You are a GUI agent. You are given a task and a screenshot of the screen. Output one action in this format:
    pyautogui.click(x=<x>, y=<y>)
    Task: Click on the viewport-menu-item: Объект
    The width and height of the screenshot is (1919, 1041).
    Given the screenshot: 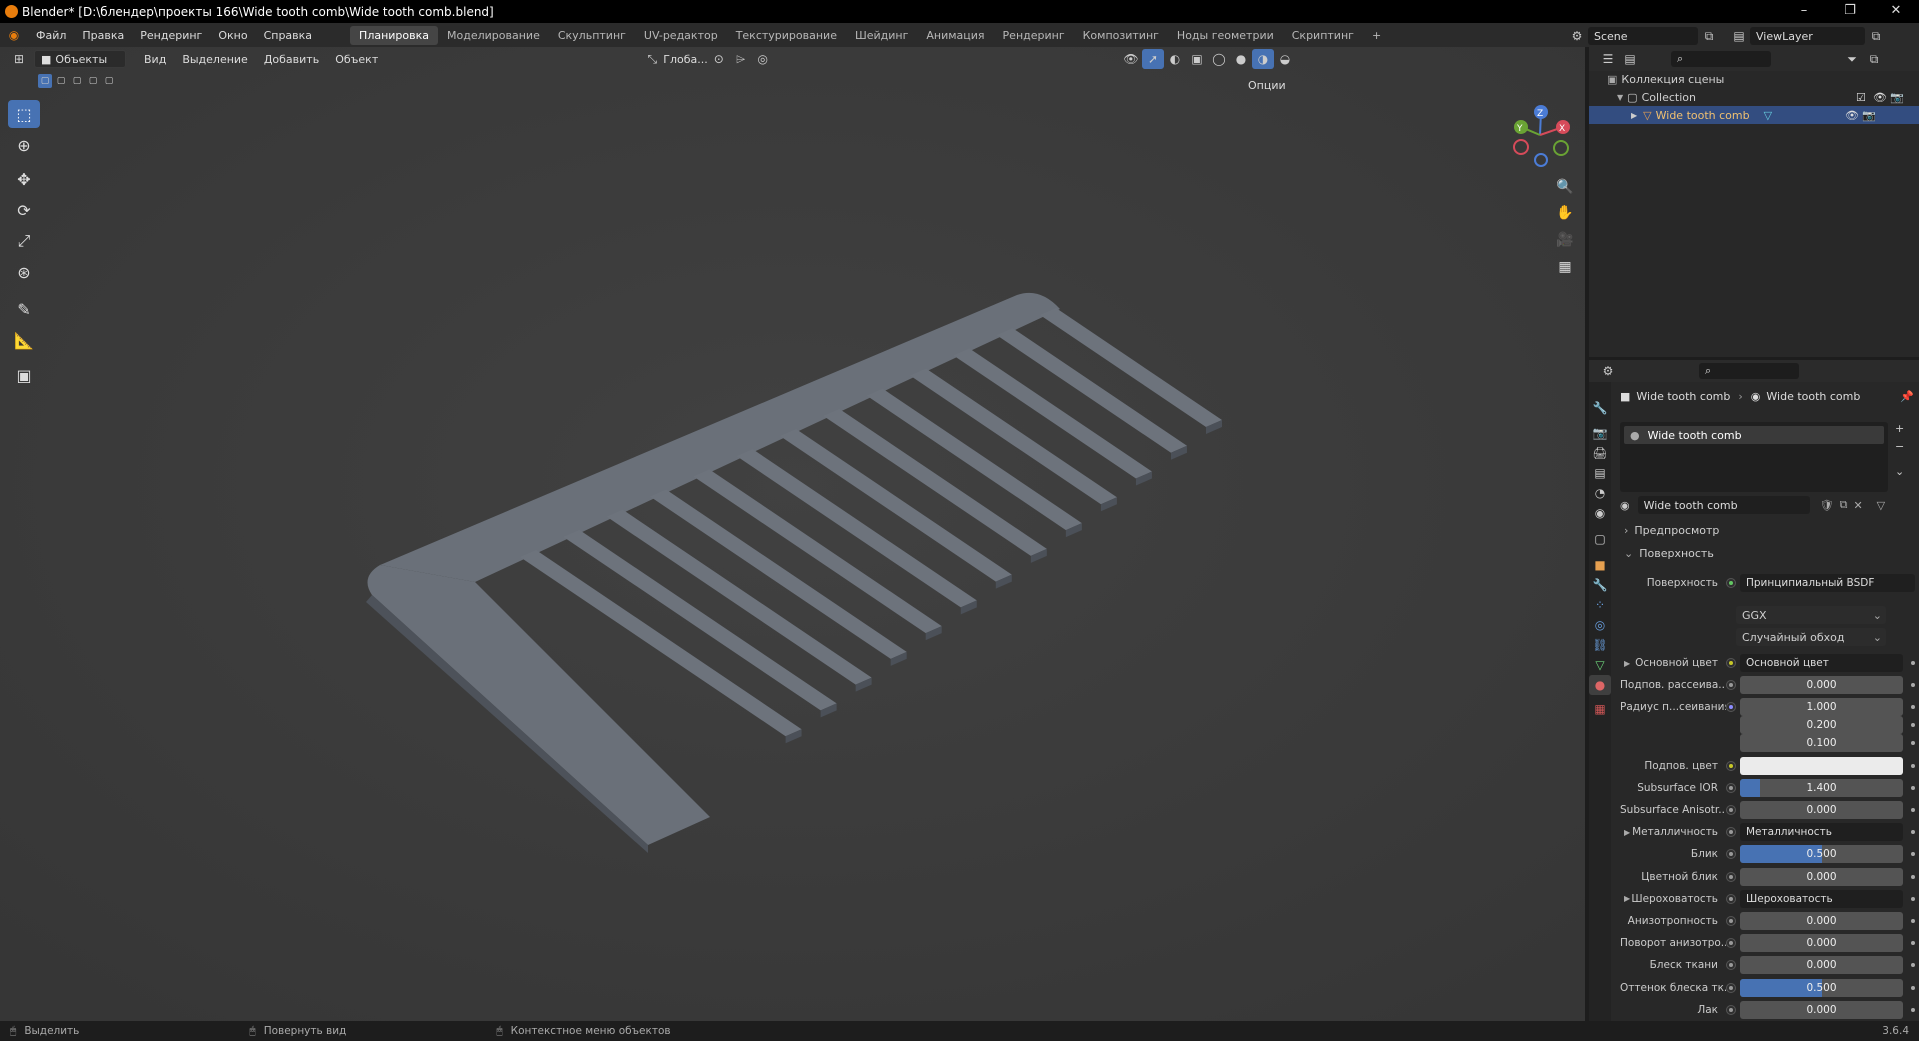 What is the action you would take?
    pyautogui.click(x=356, y=59)
    